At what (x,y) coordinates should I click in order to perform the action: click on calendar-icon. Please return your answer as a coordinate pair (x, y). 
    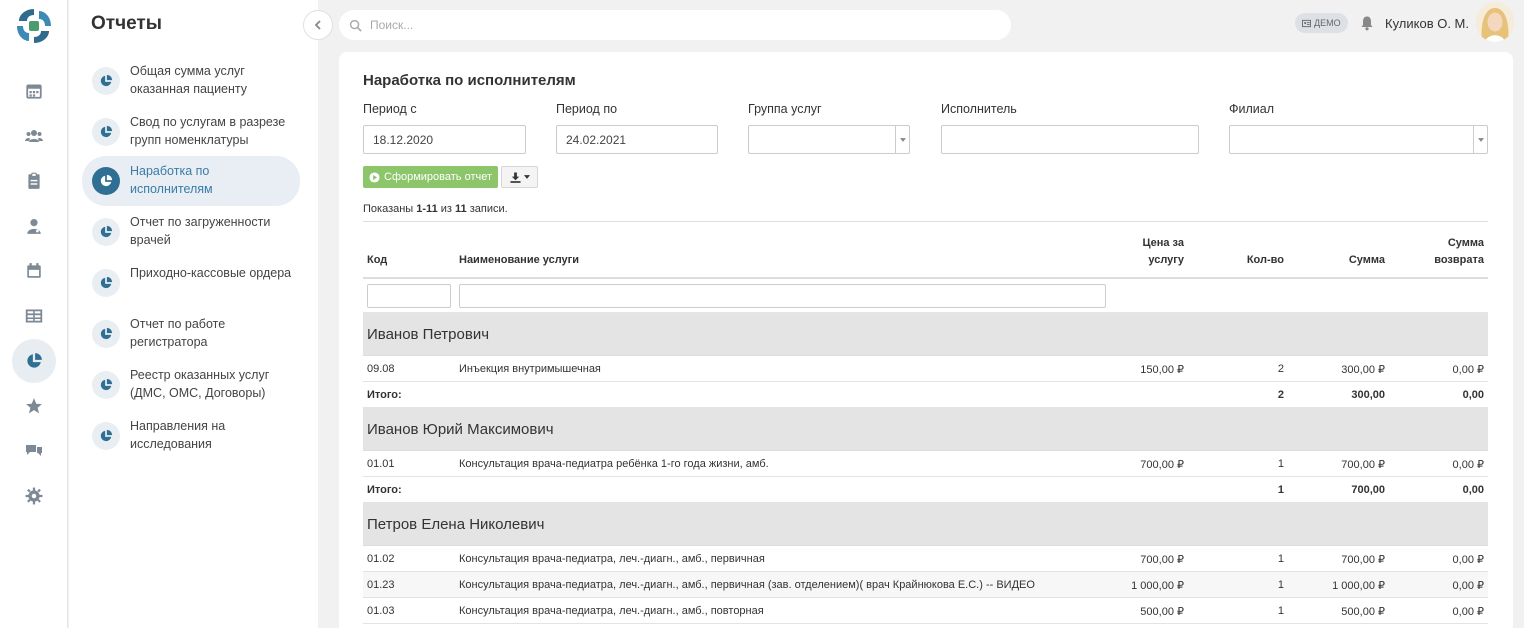
    Looking at the image, I should click on (34, 91).